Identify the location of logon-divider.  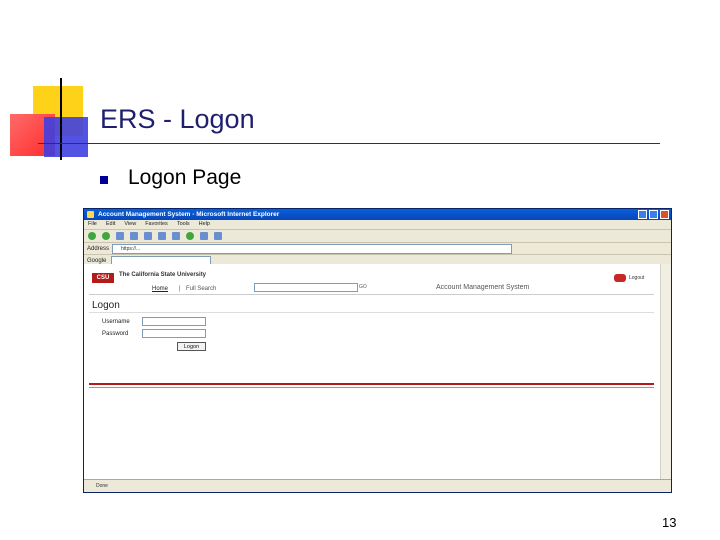
(371, 312).